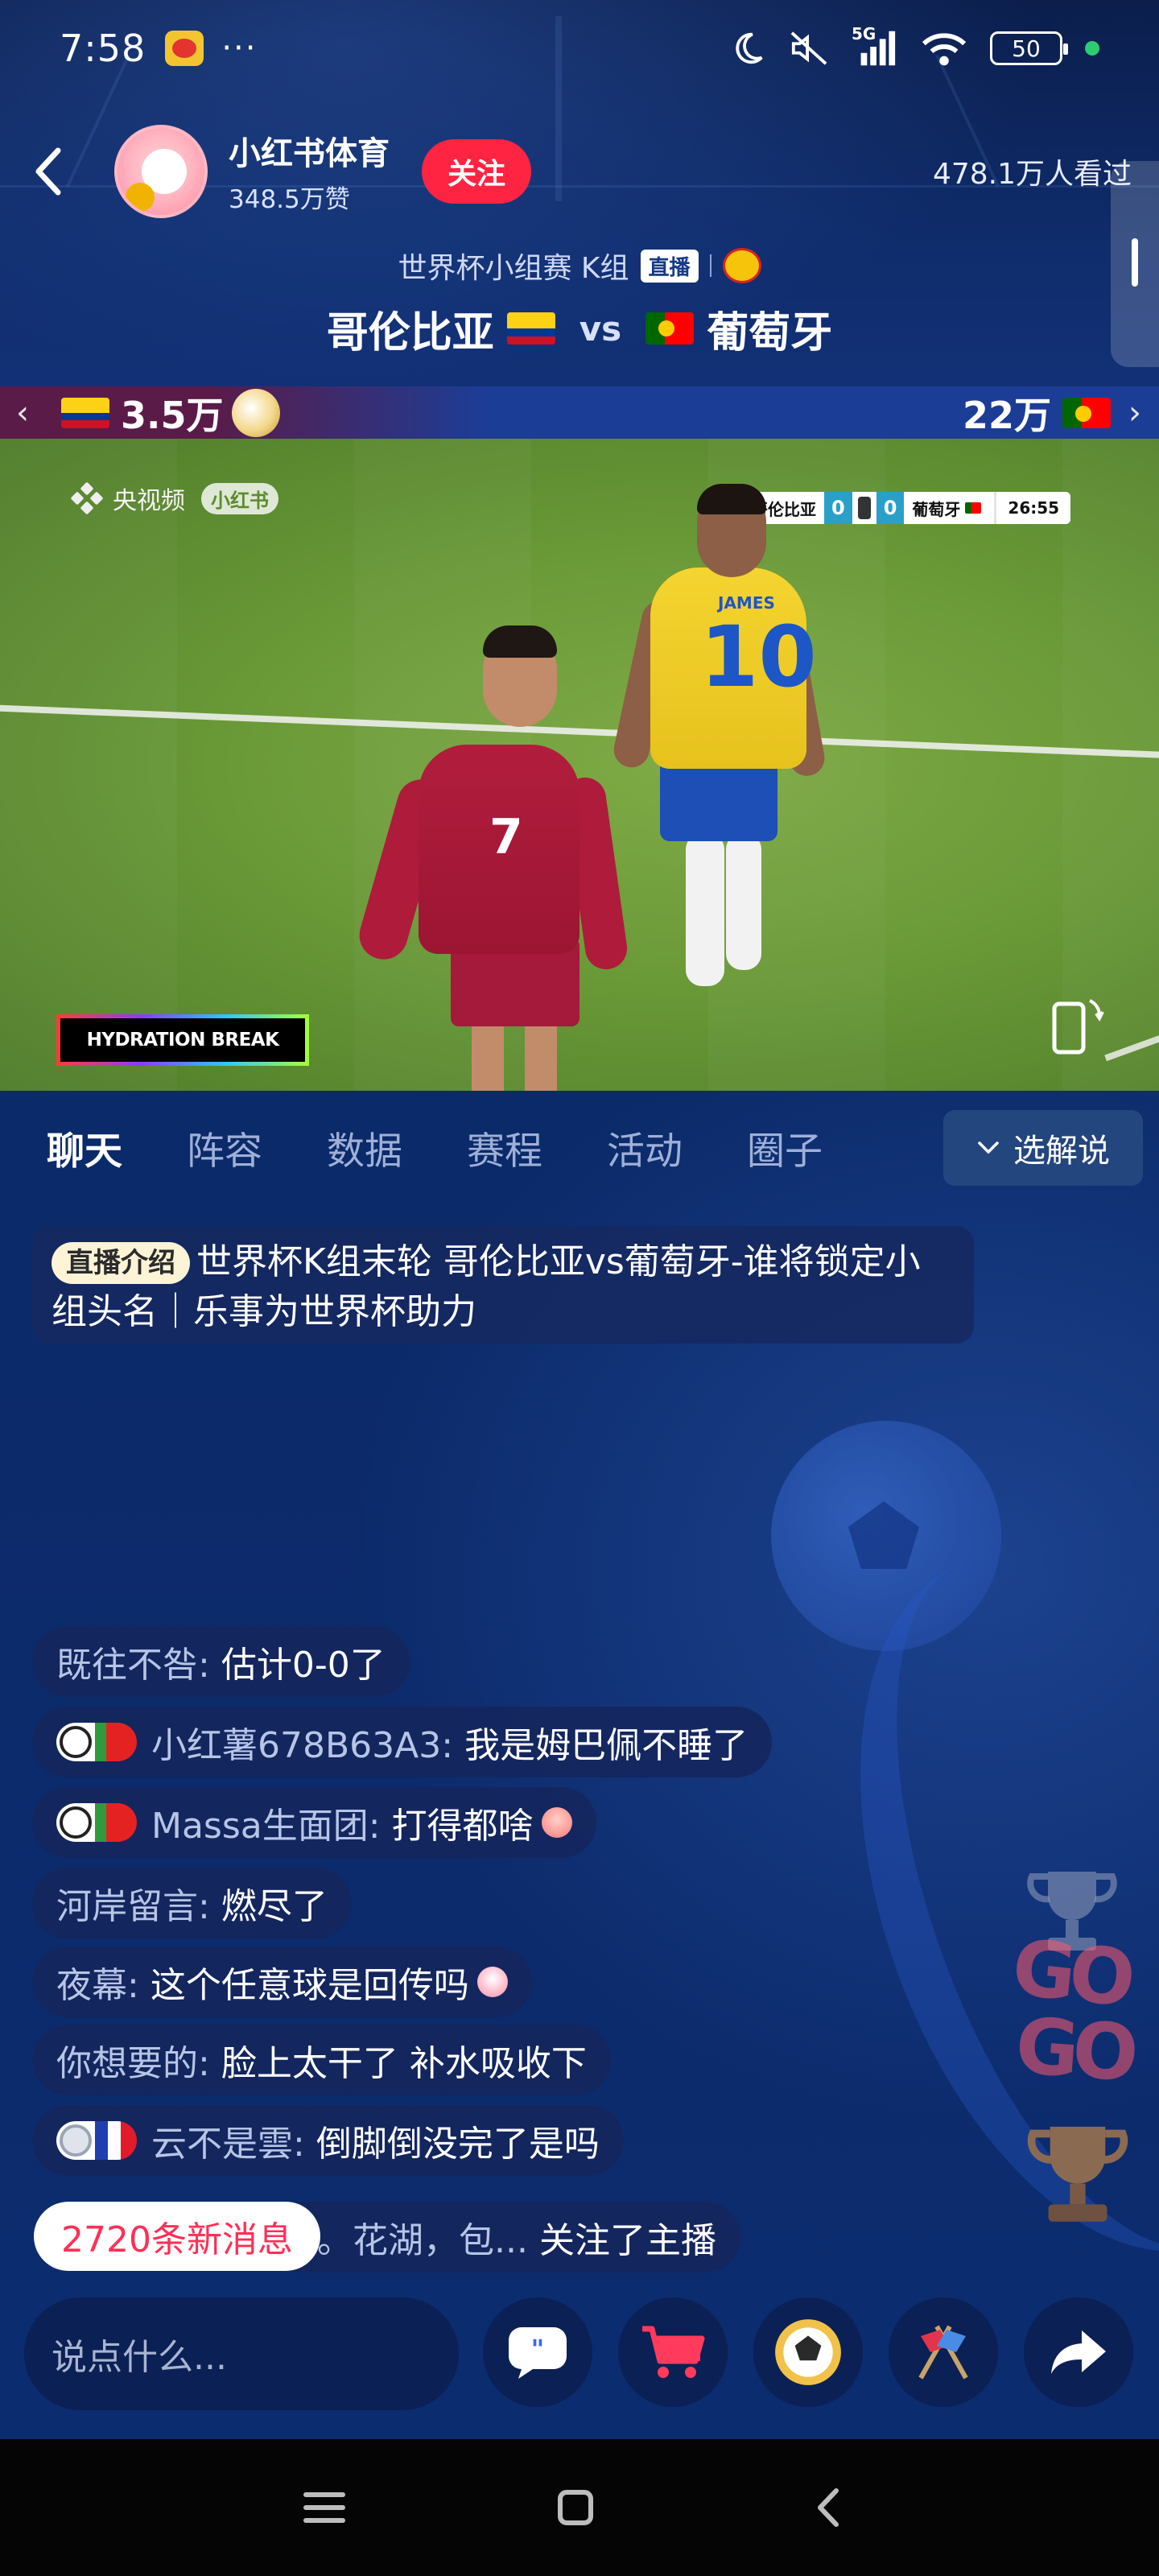  I want to click on rotate-screen-icon, so click(1078, 1027).